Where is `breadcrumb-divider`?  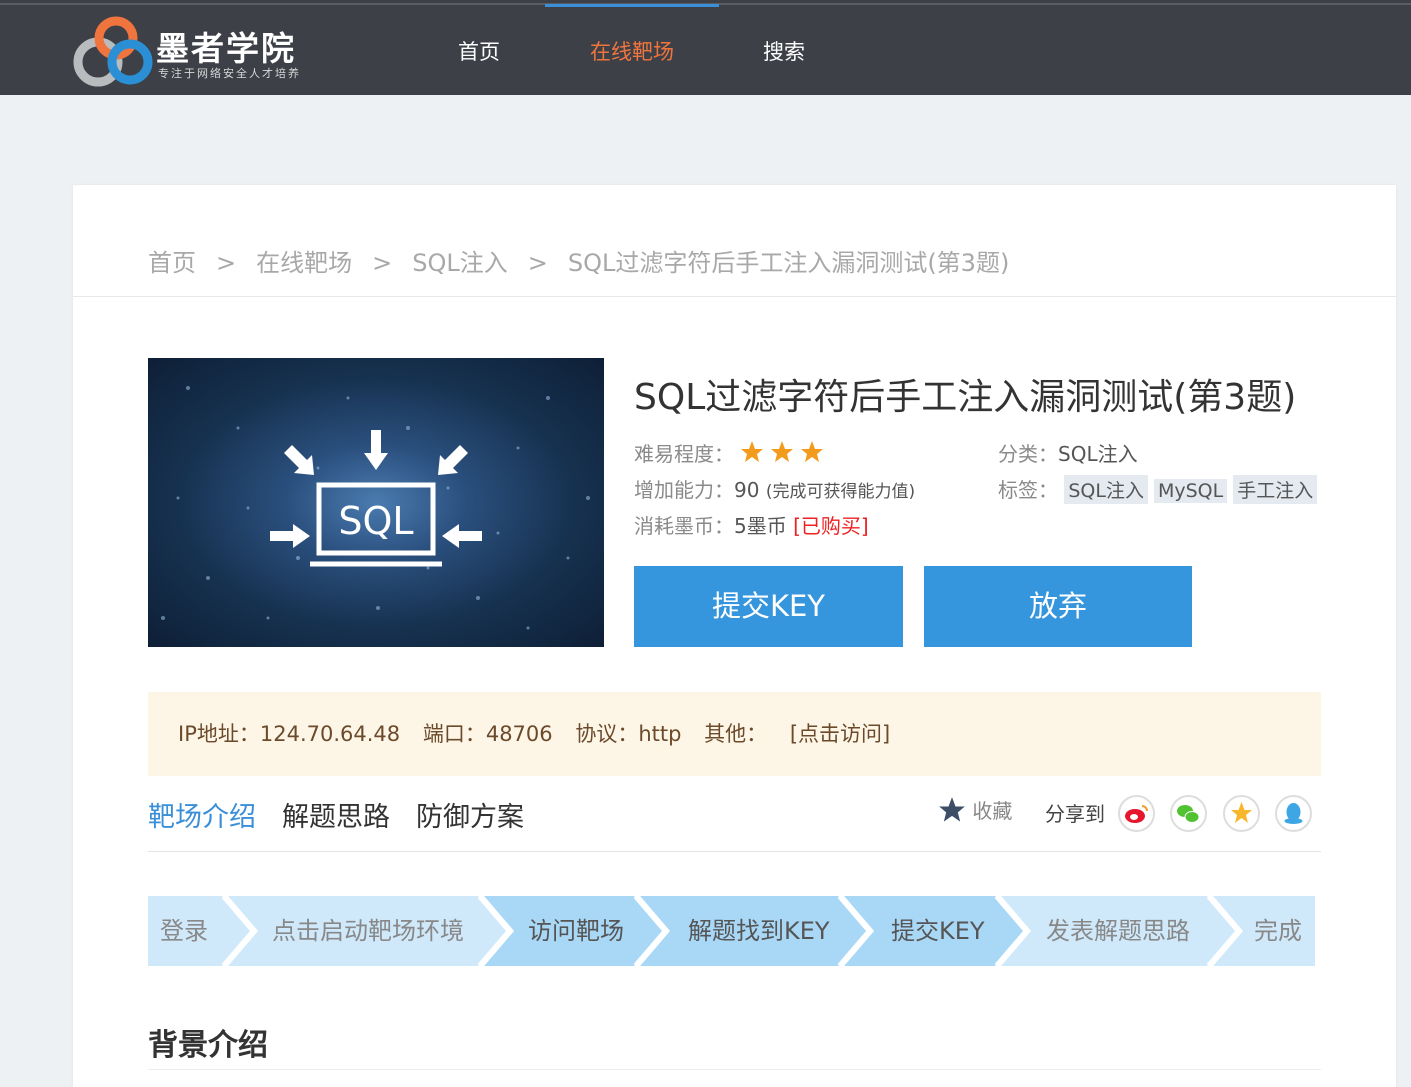 breadcrumb-divider is located at coordinates (734, 296).